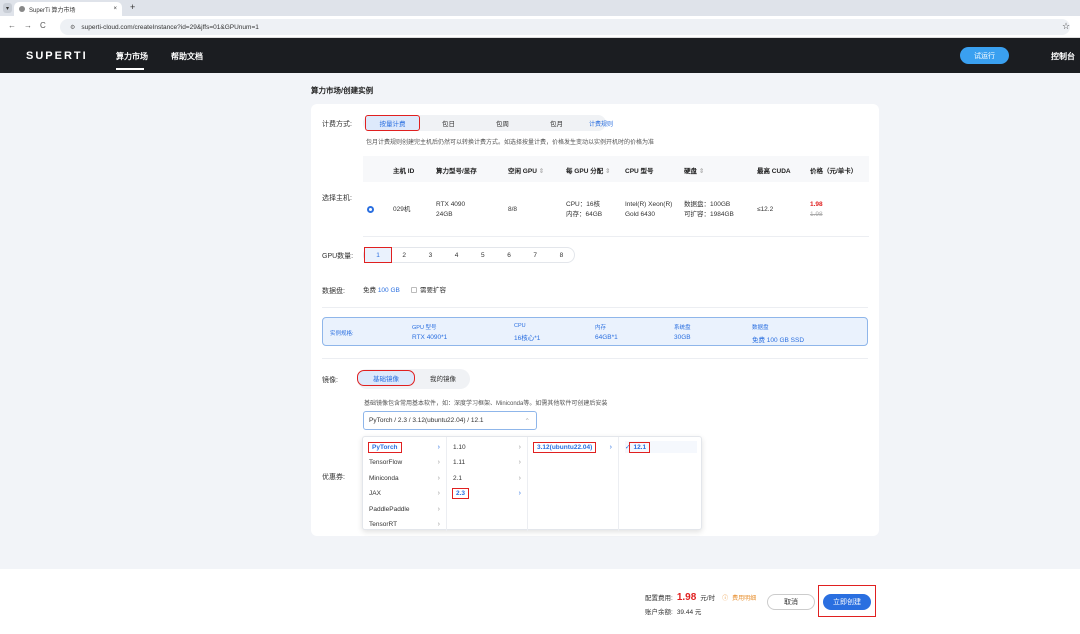  Describe the element at coordinates (404, 447) in the screenshot. I see `framework-option: PyTorch ›` at that location.